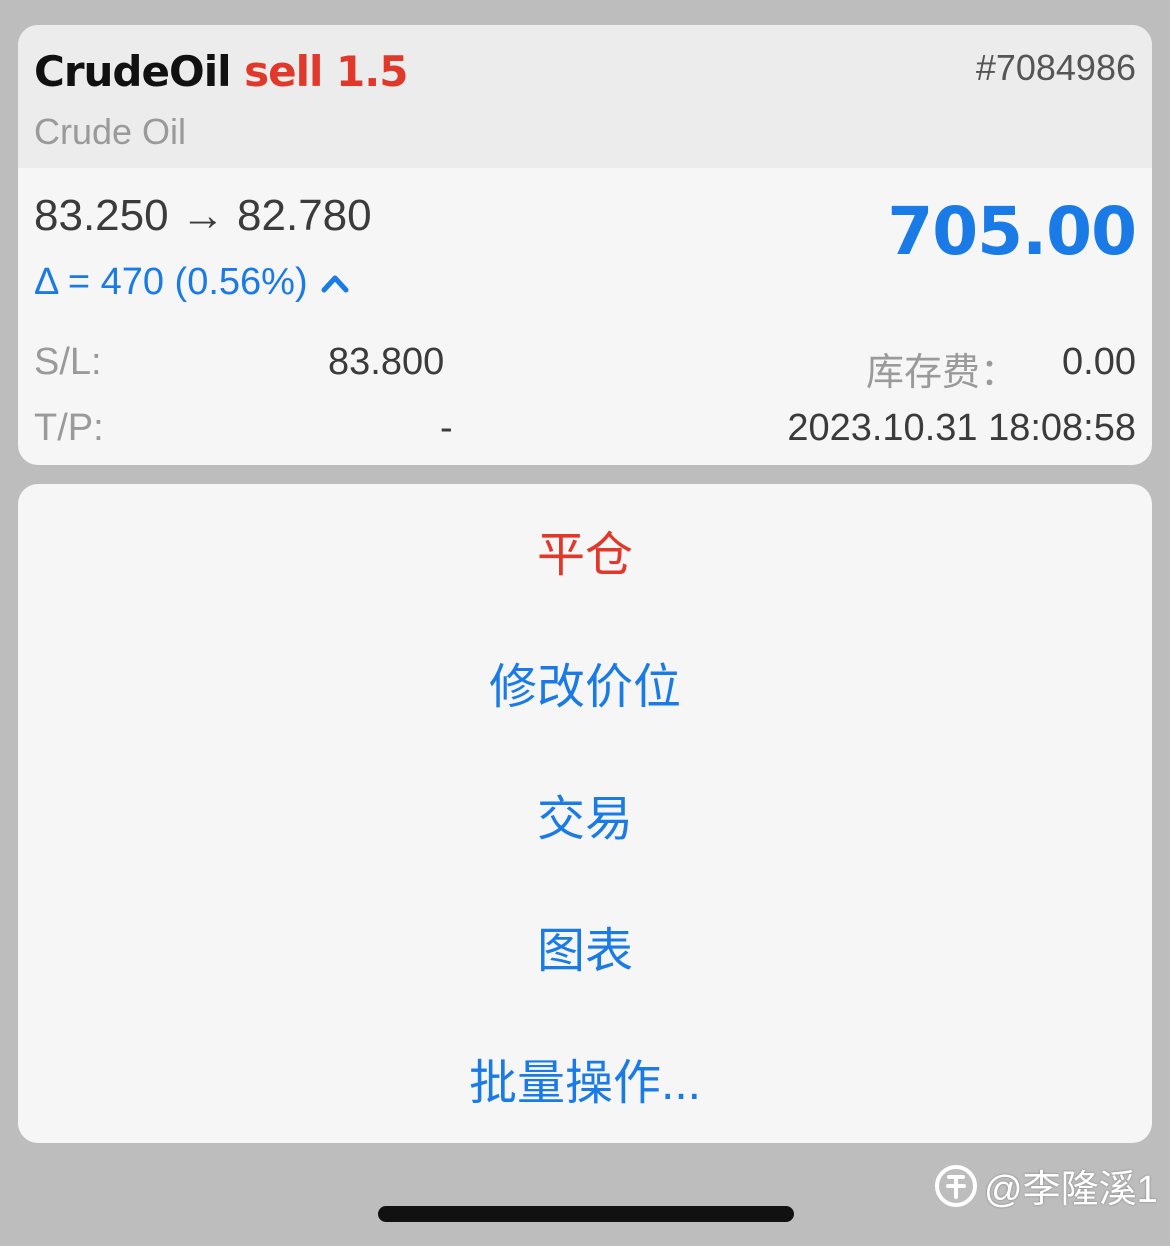 Image resolution: width=1170 pixels, height=1246 pixels. What do you see at coordinates (1071, 1190) in the screenshot?
I see `watermark-text: @李隆溪1` at bounding box center [1071, 1190].